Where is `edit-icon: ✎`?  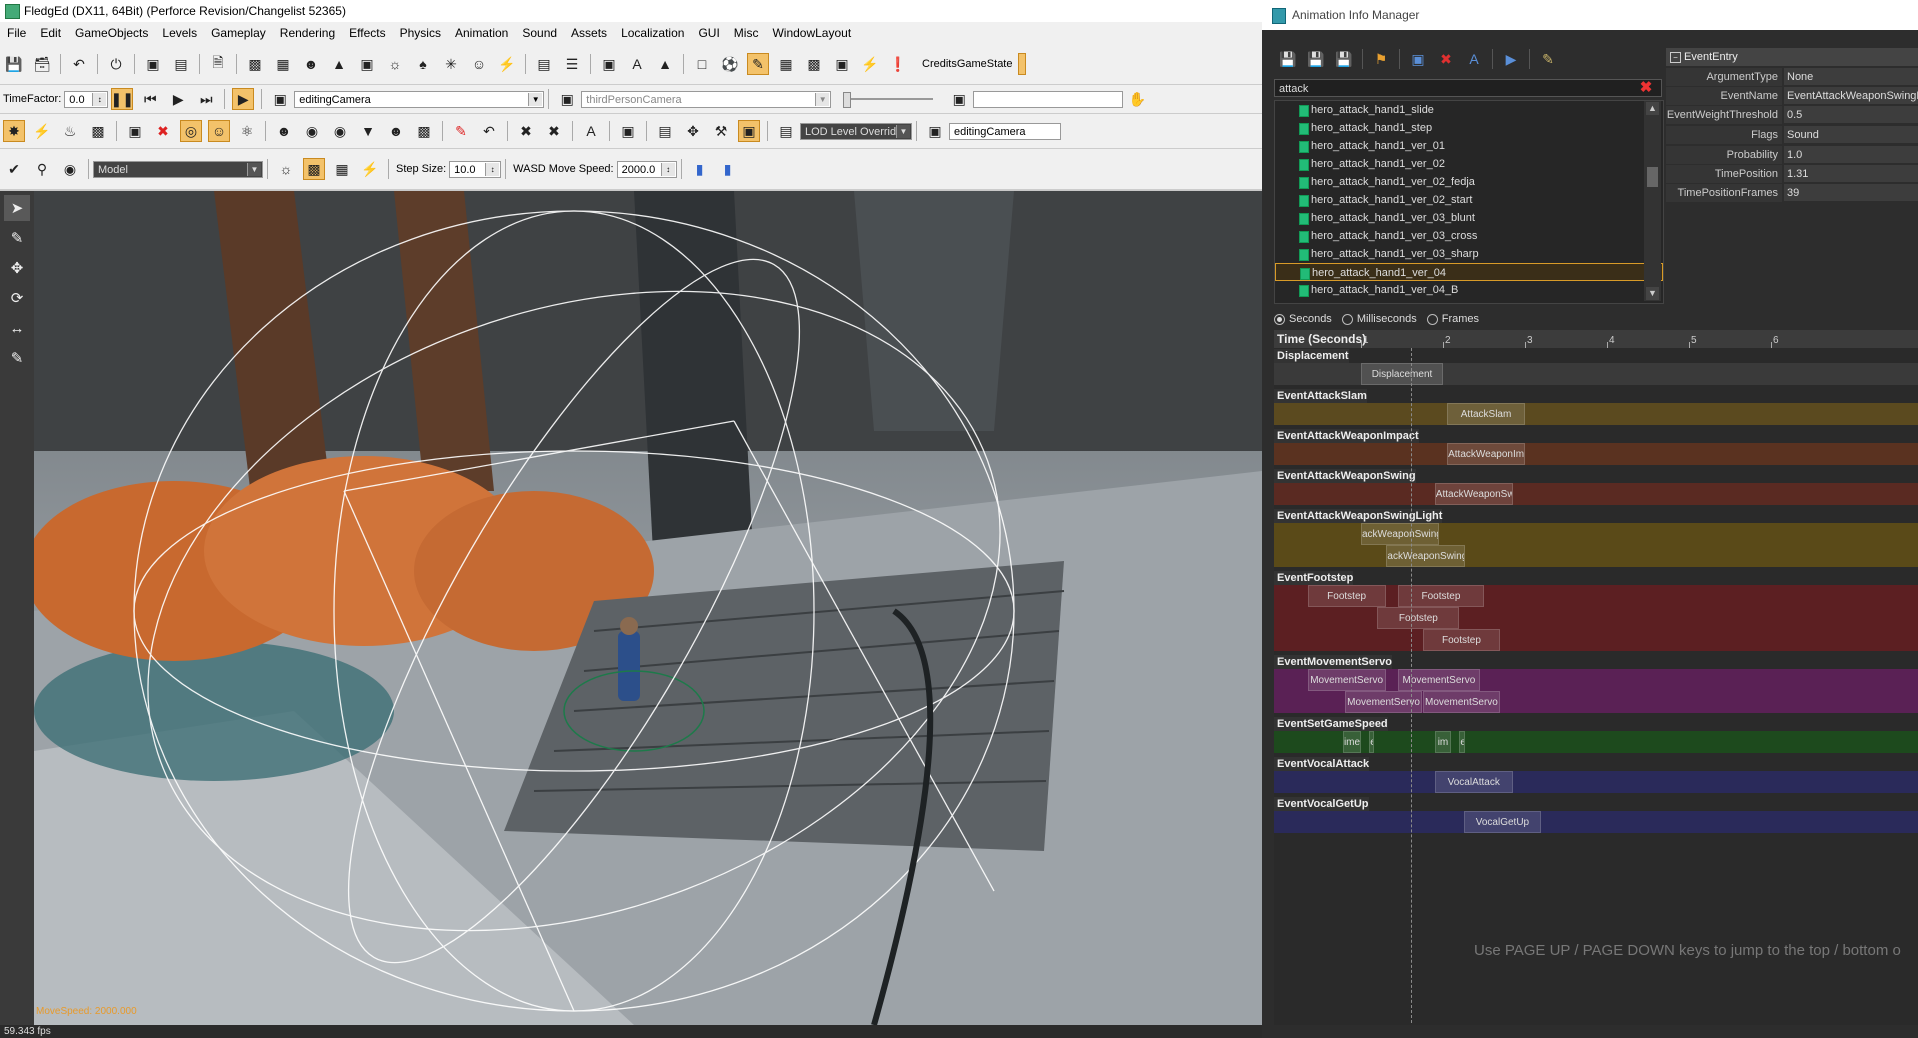 edit-icon: ✎ is located at coordinates (758, 64).